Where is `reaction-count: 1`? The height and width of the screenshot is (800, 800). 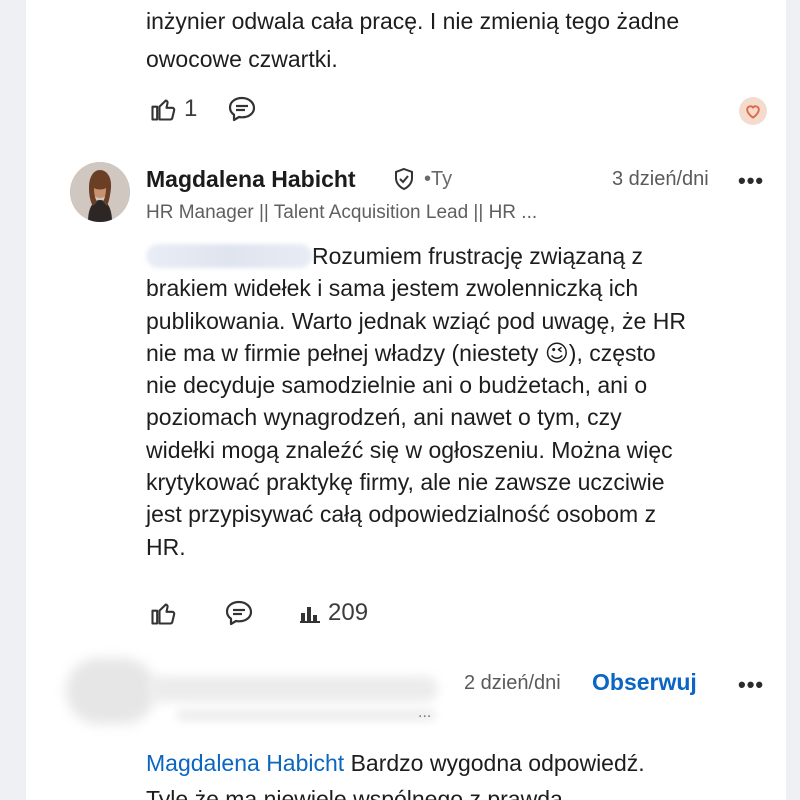
reaction-count: 1 is located at coordinates (191, 108).